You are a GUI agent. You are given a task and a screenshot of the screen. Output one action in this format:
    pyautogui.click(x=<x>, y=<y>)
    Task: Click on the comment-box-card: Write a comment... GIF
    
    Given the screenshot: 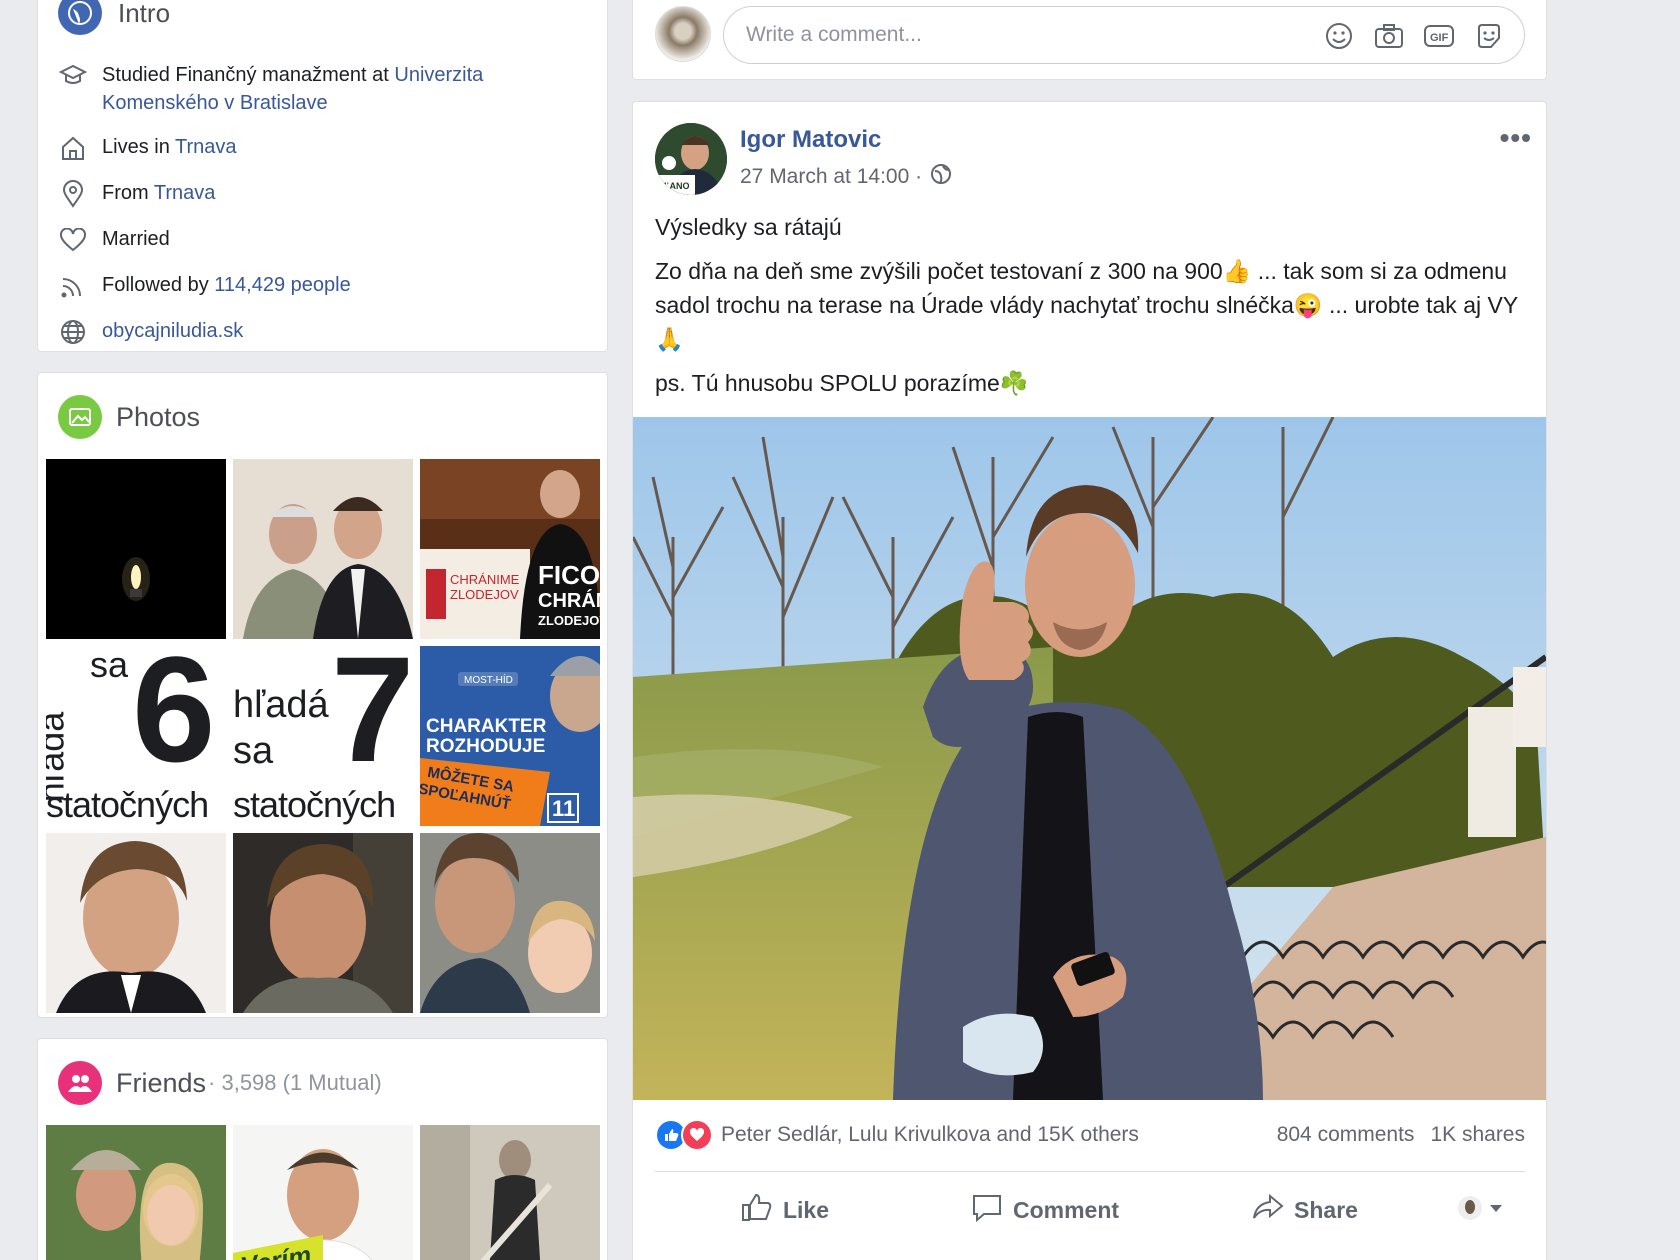 What is the action you would take?
    pyautogui.click(x=1089, y=40)
    